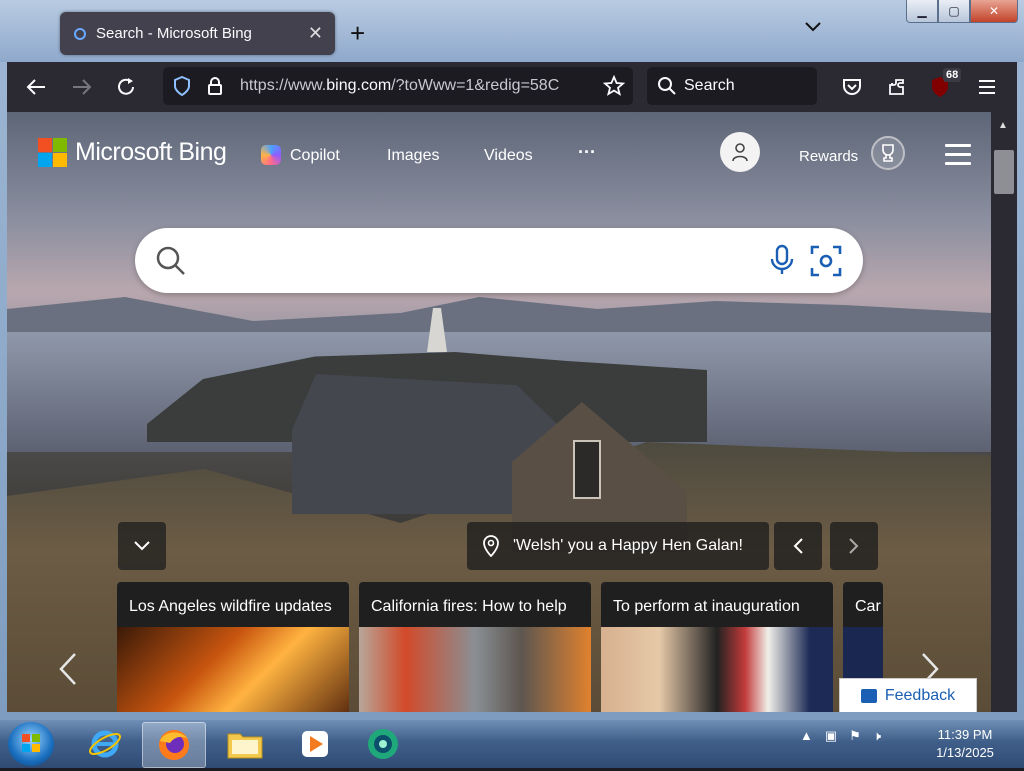 The height and width of the screenshot is (771, 1024). I want to click on taskbar-firefox, so click(174, 745).